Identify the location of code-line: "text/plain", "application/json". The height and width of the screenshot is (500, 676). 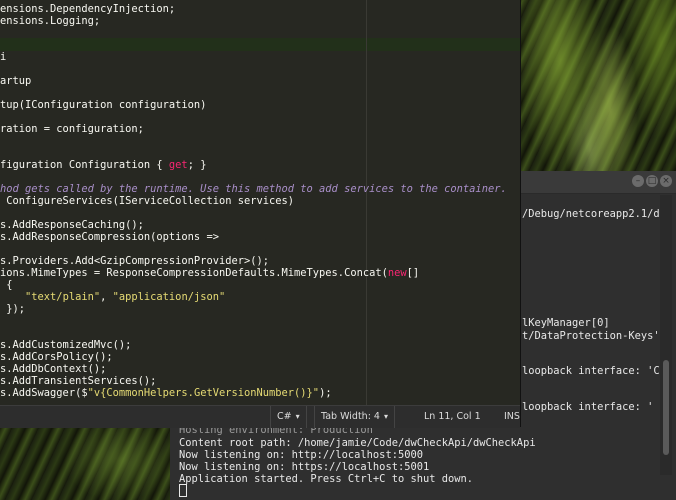
(112, 297).